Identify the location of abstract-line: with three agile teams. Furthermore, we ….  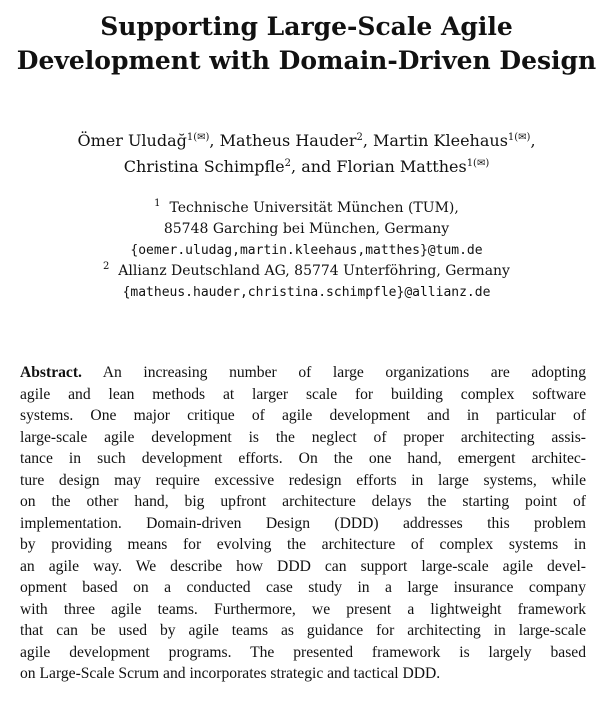
(303, 609).